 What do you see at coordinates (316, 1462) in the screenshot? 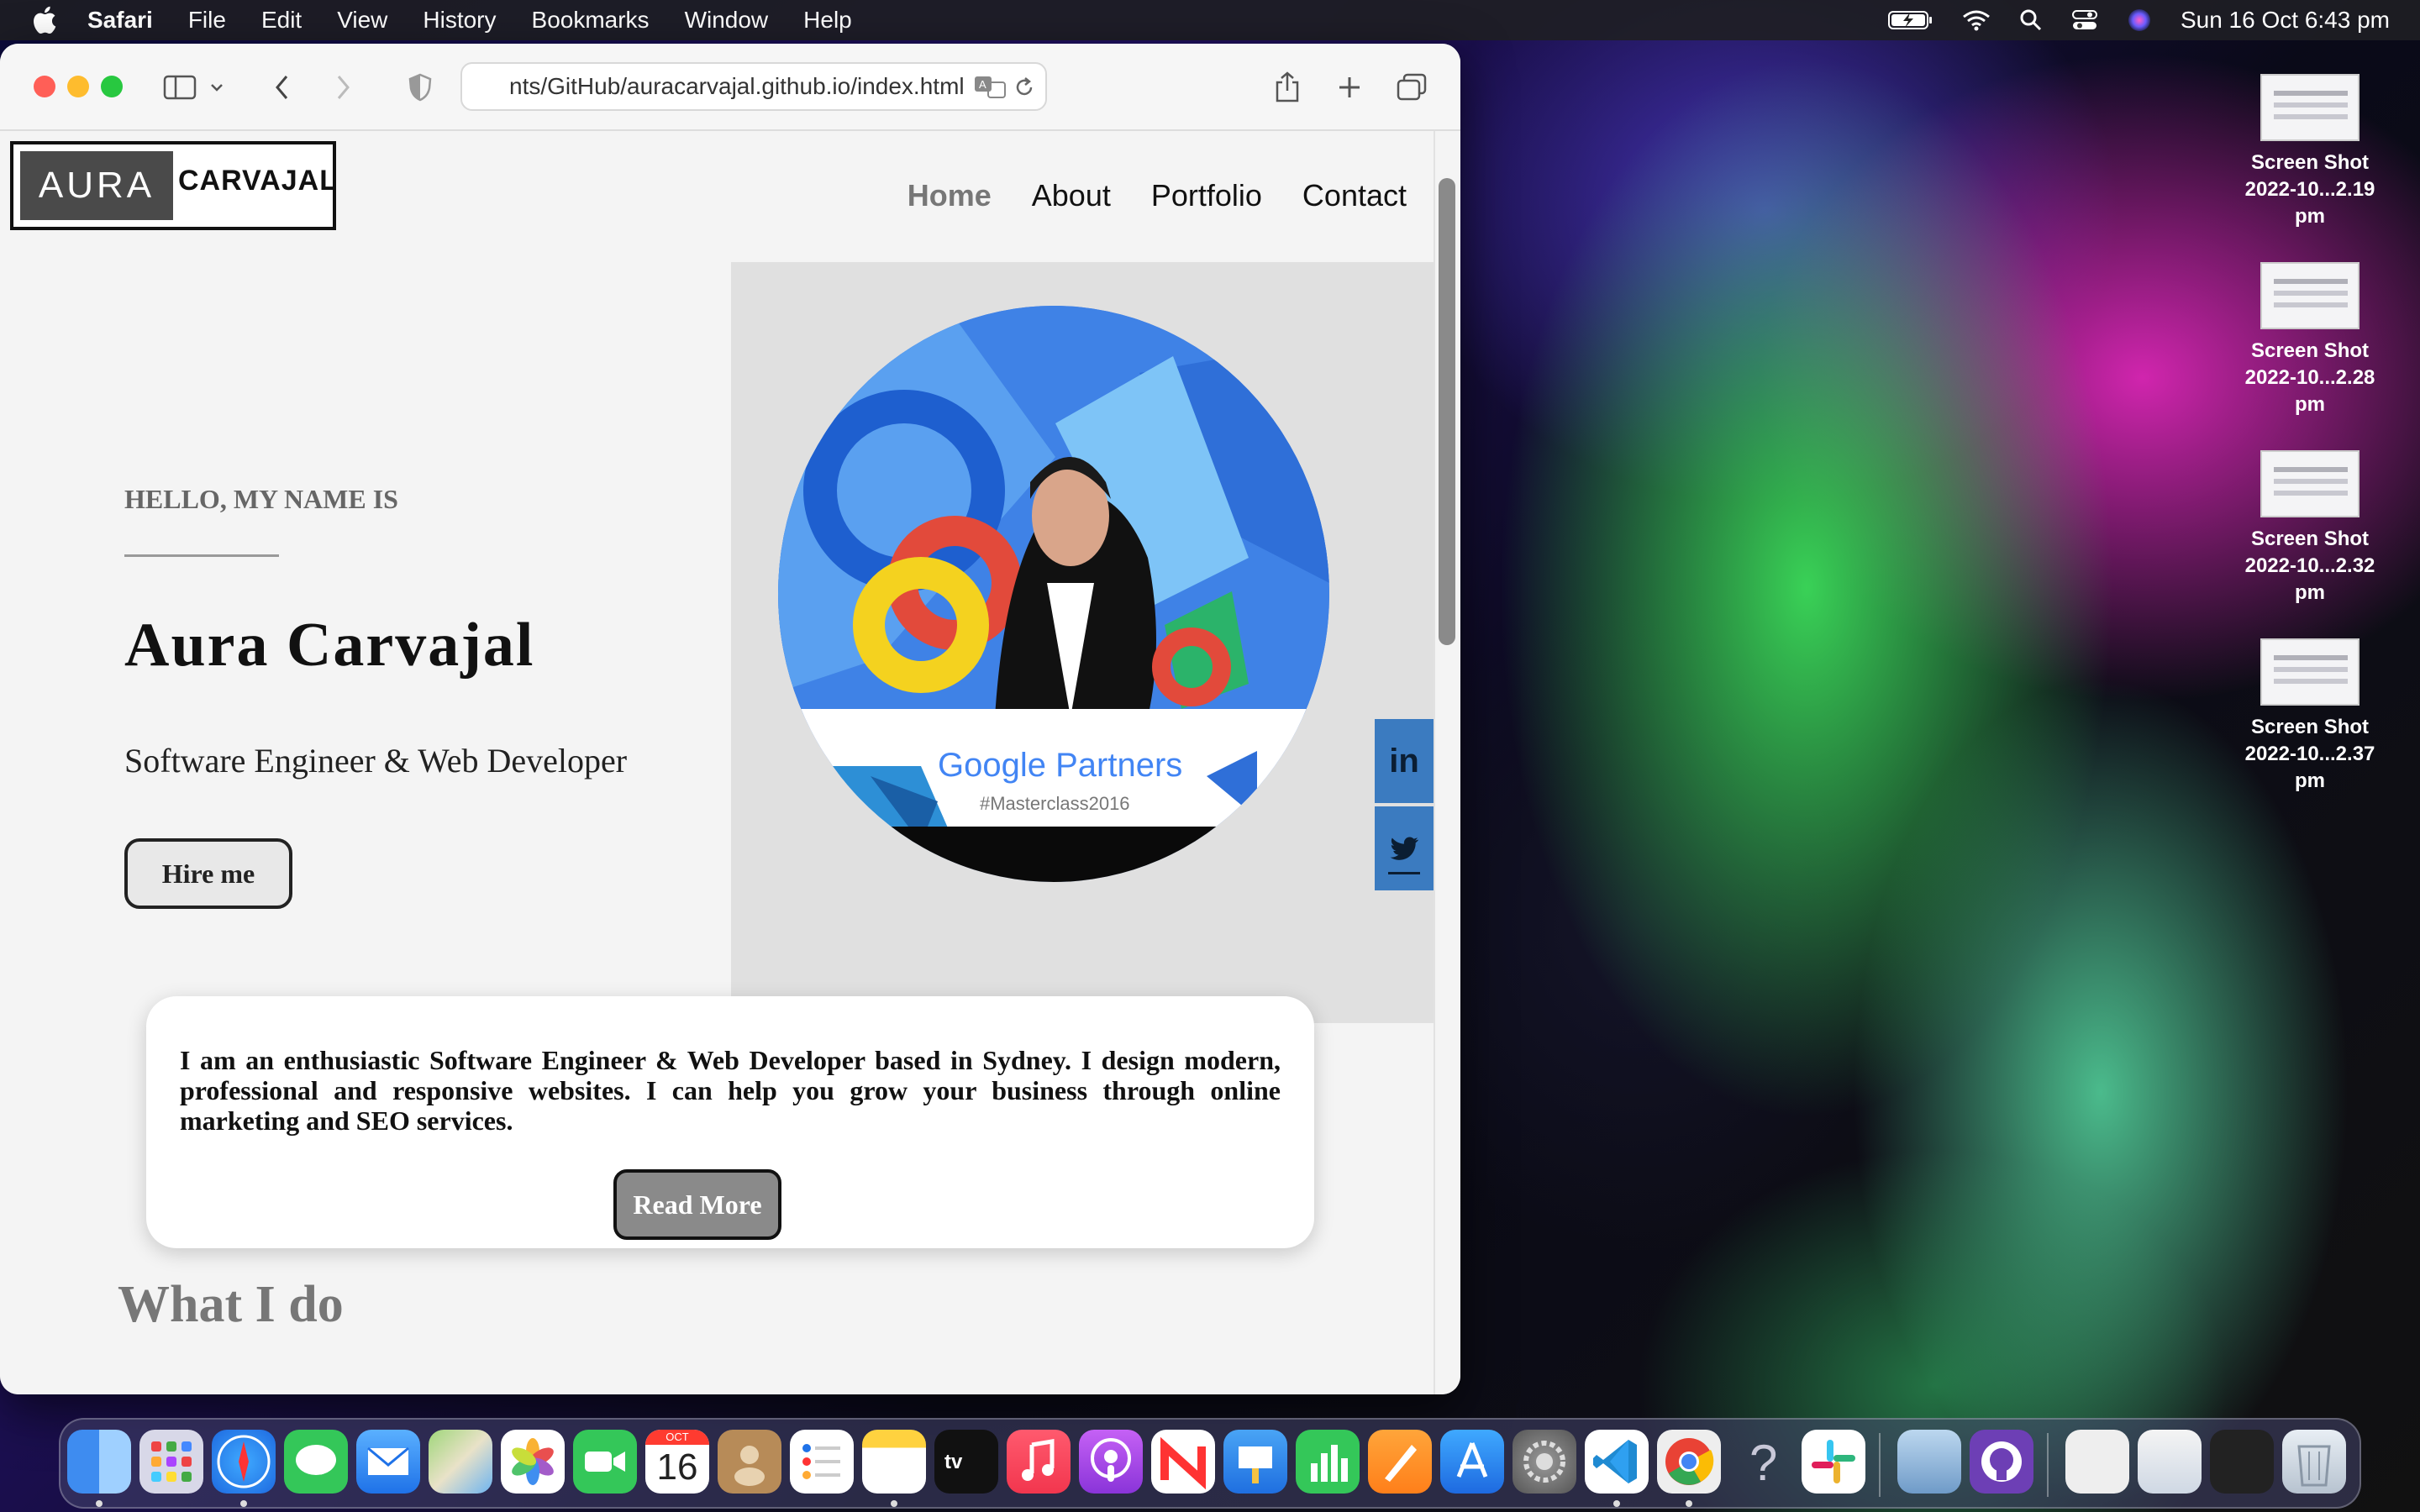
I see `messages-icon` at bounding box center [316, 1462].